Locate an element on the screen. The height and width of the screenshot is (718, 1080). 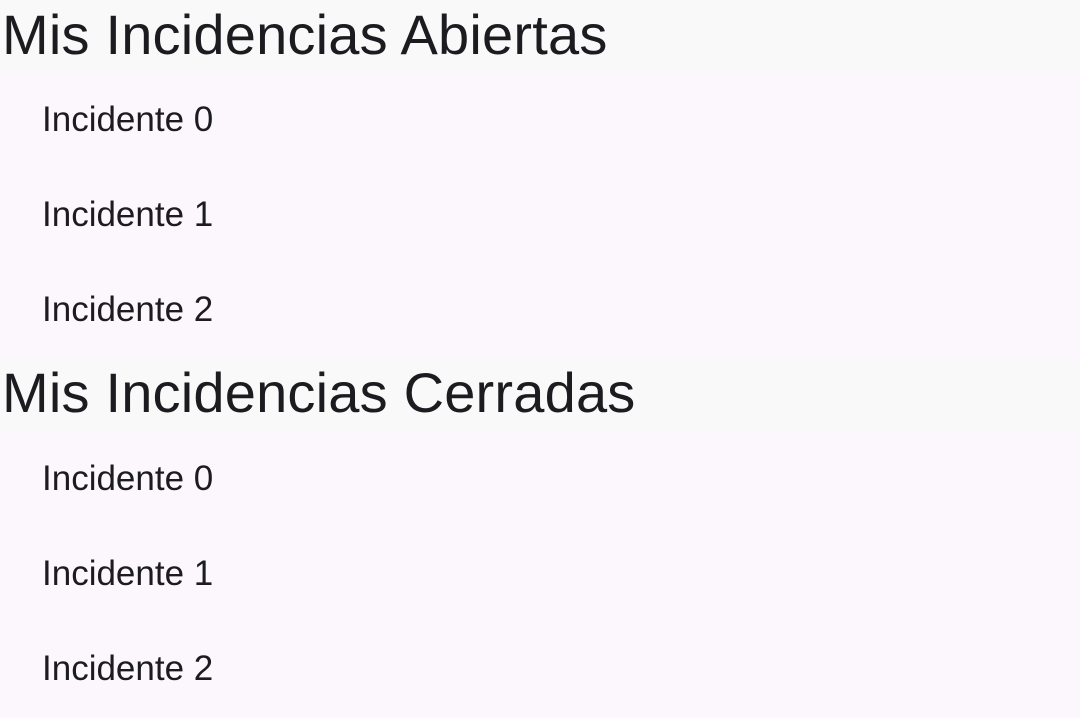
closed-incident-label: Incidente 2 is located at coordinates (128, 668).